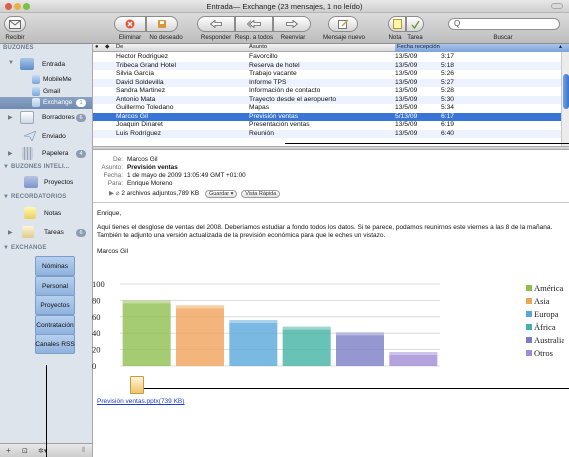 The width and height of the screenshot is (569, 457). I want to click on sidebar-item-tasks: ▶ Tareas 6, so click(46, 232).